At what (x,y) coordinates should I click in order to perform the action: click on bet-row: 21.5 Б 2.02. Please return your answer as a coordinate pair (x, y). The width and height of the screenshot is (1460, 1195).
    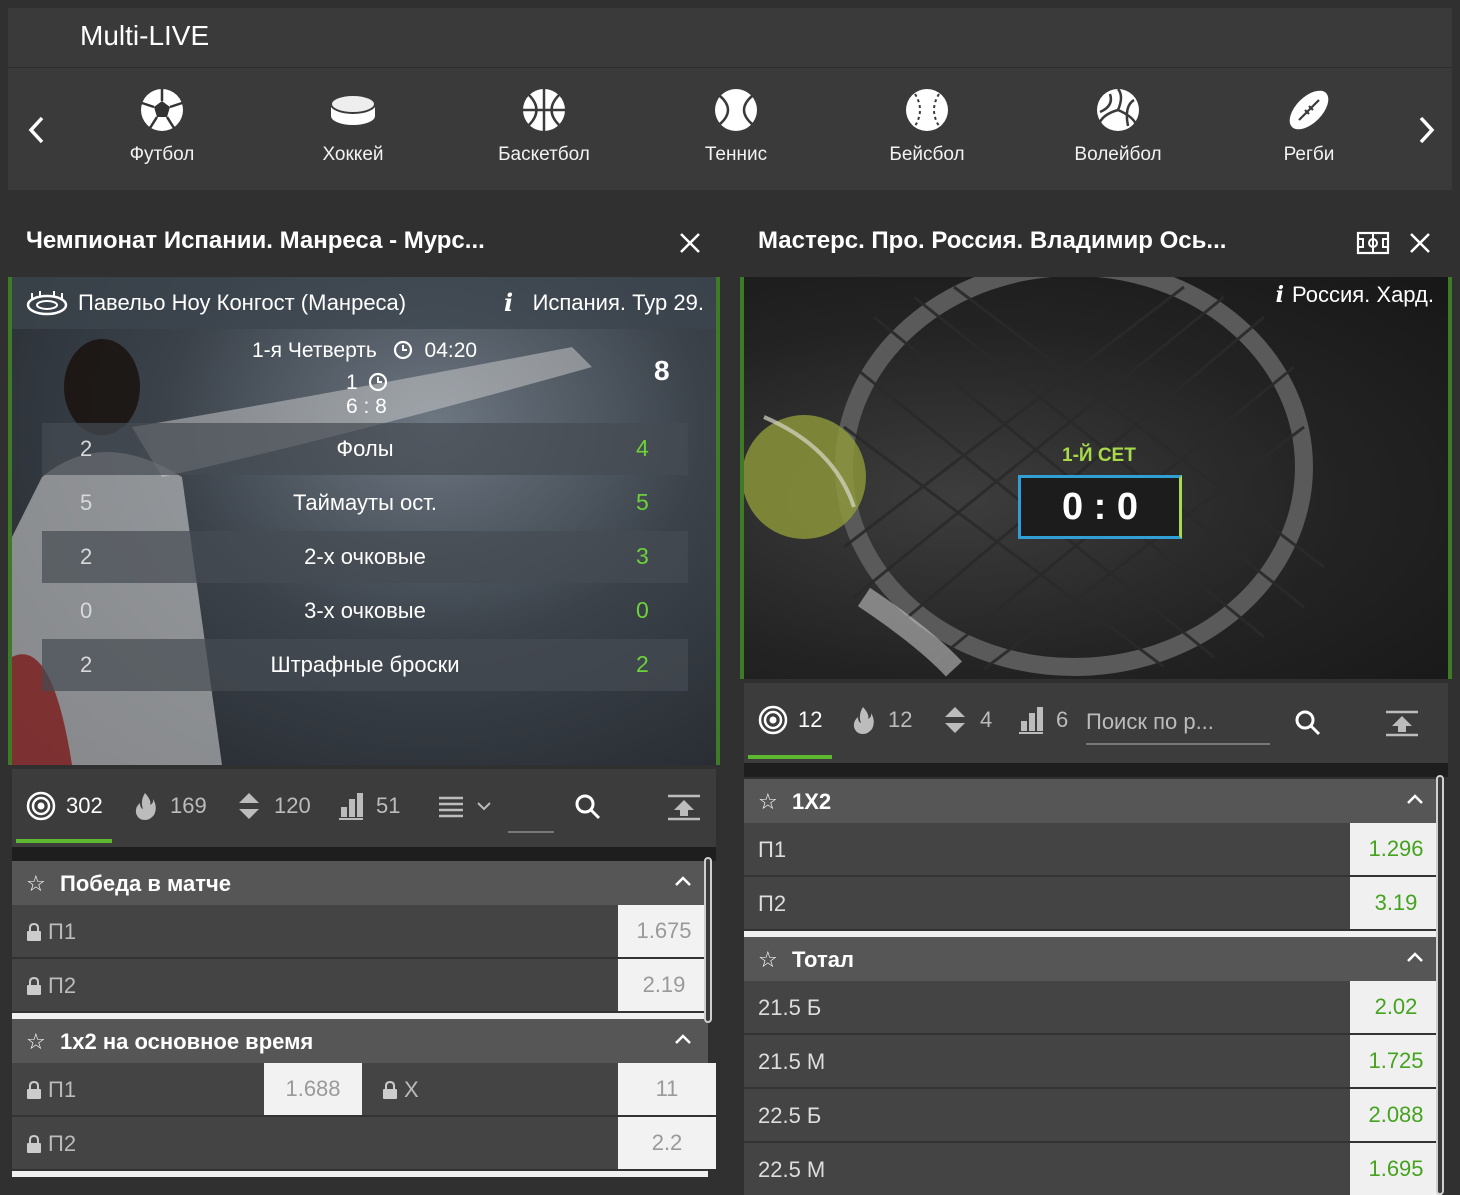
    Looking at the image, I should click on (1093, 1008).